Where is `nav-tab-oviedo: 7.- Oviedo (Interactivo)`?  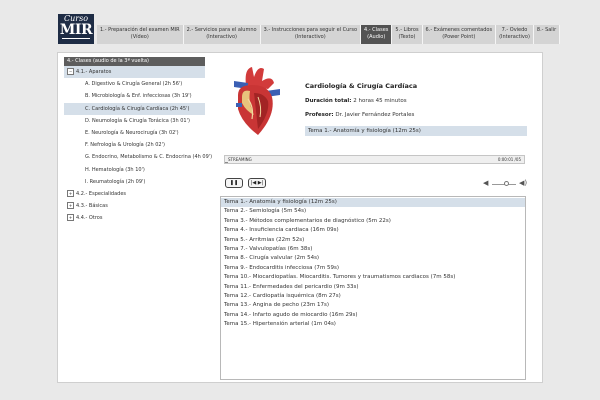 nav-tab-oviedo: 7.- Oviedo (Interactivo) is located at coordinates (515, 34).